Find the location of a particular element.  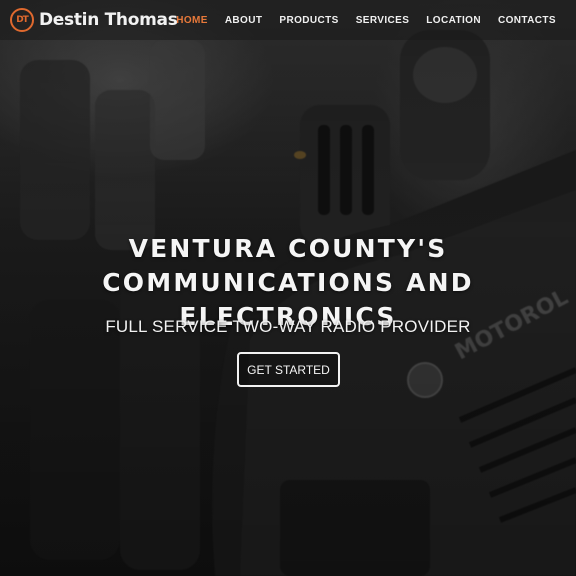

nav-item-home: HOME is located at coordinates (192, 20).